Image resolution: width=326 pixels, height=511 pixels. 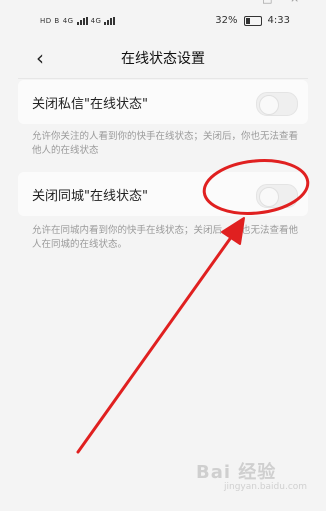 What do you see at coordinates (278, 20) in the screenshot?
I see `clock: 4:33` at bounding box center [278, 20].